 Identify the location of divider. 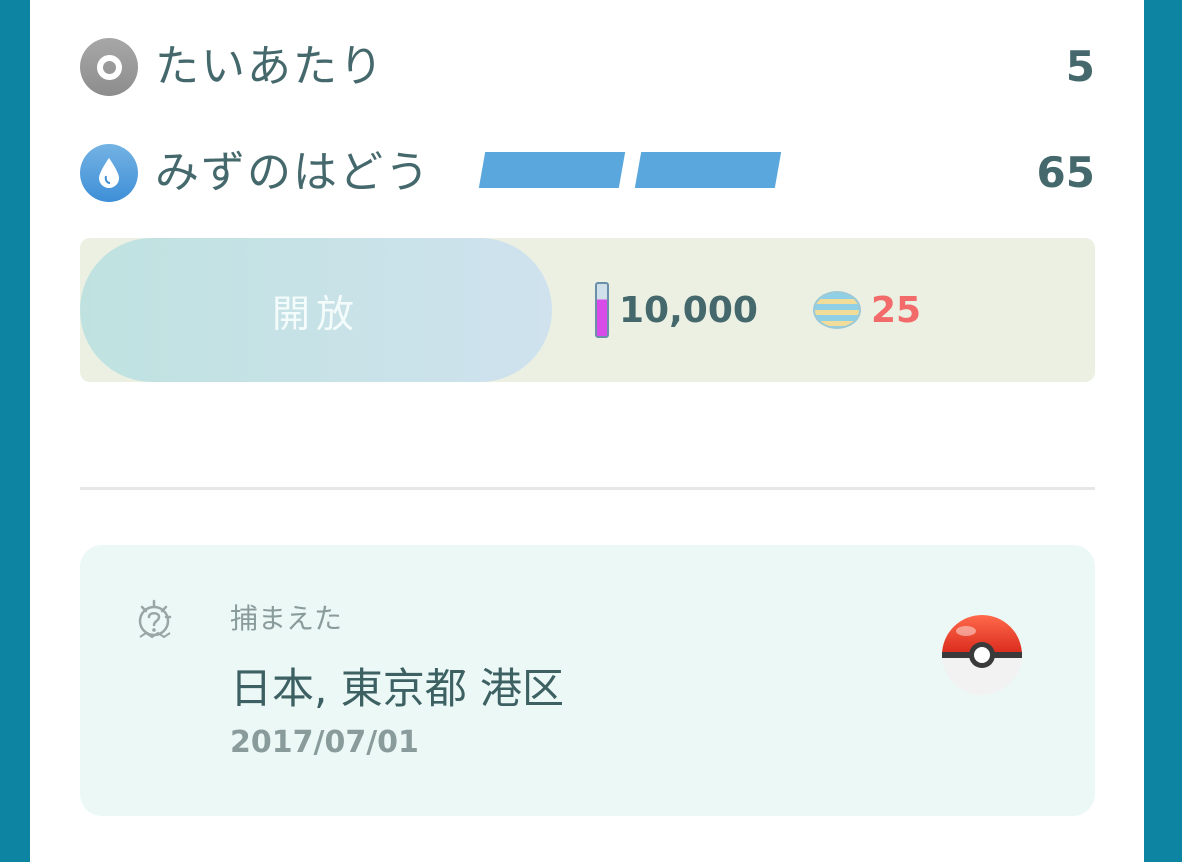
(587, 488).